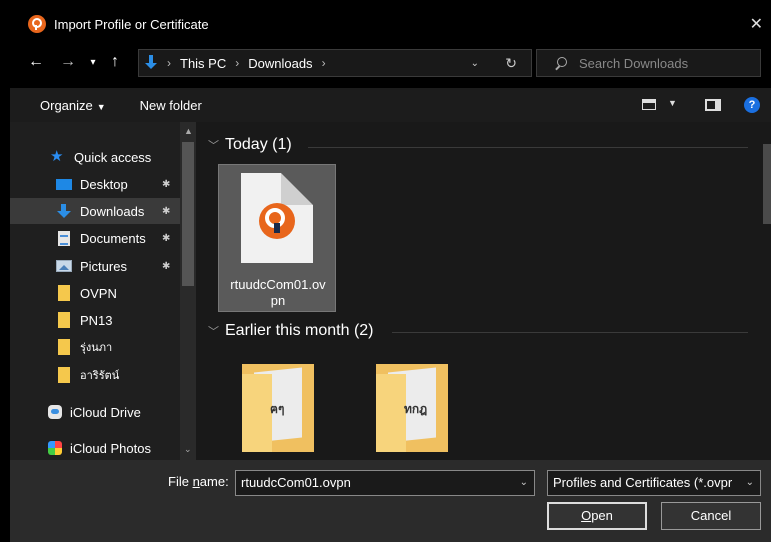 Image resolution: width=771 pixels, height=542 pixels. Describe the element at coordinates (64, 266) in the screenshot. I see `pictures-icon` at that location.